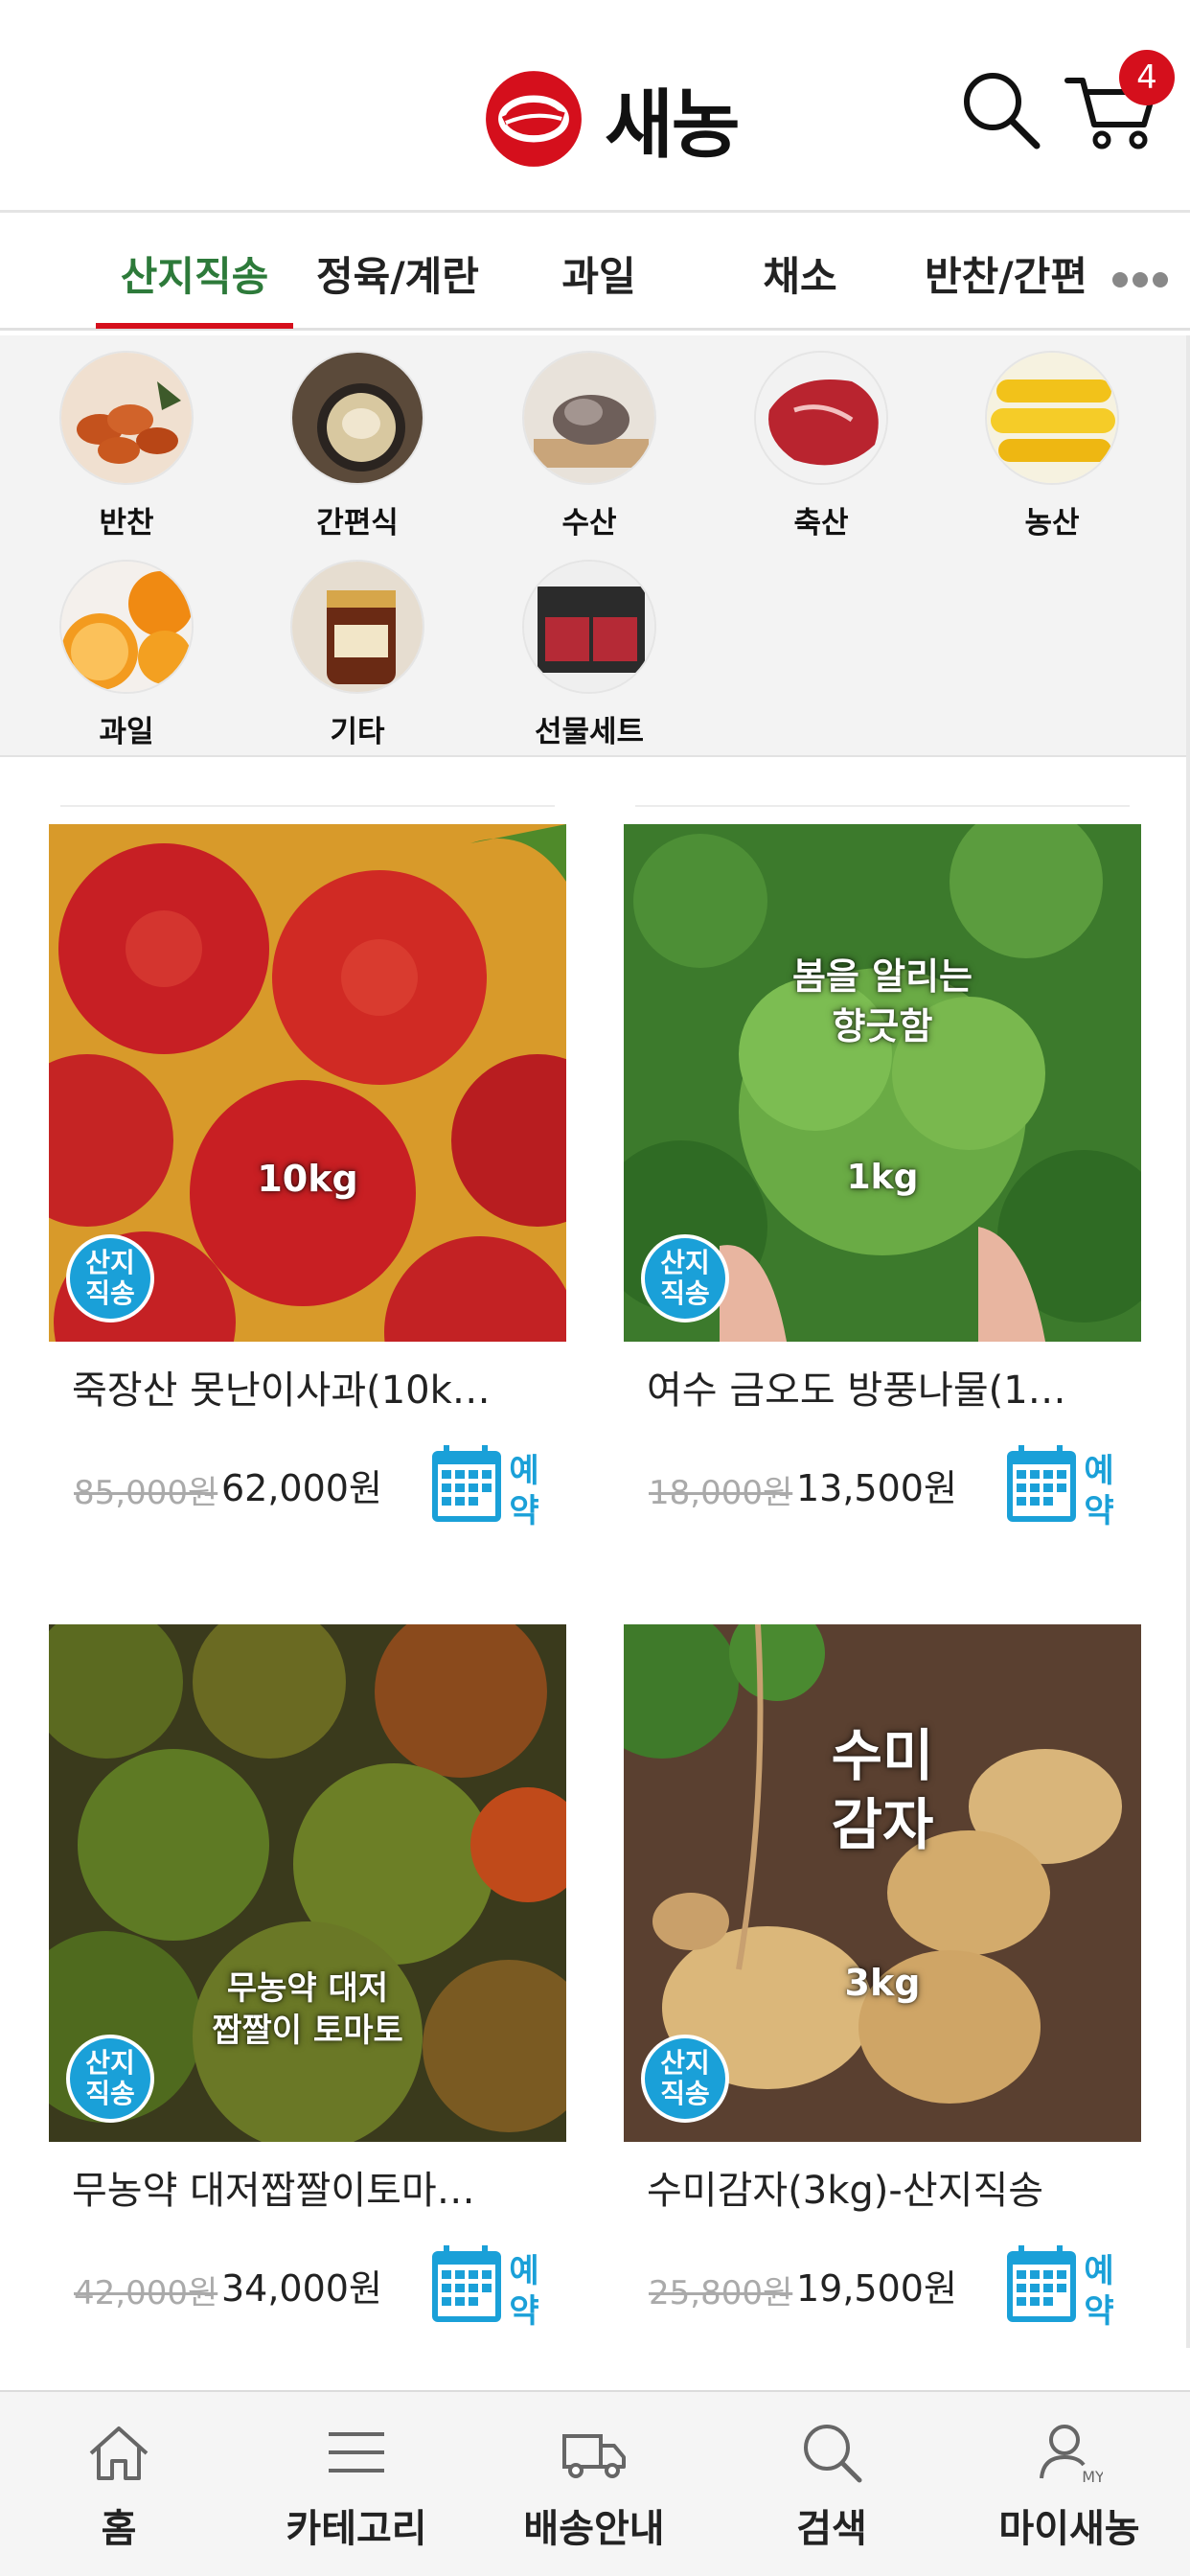  I want to click on category-fruit: 과일, so click(127, 655).